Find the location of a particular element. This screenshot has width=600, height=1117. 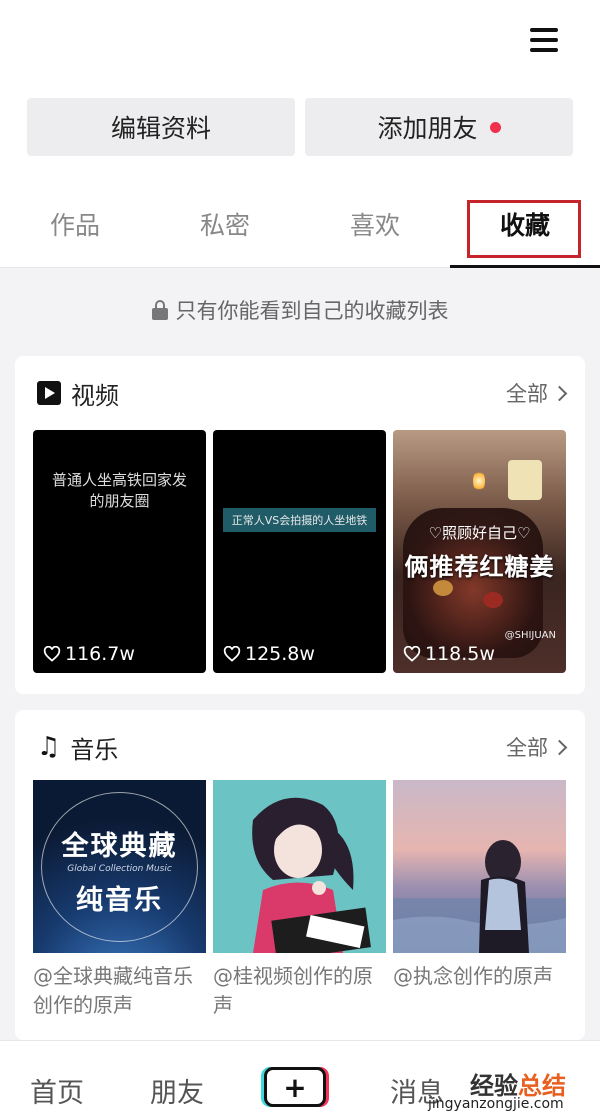

privacy-note: 只有你能看到自己的收藏列表 is located at coordinates (300, 310).